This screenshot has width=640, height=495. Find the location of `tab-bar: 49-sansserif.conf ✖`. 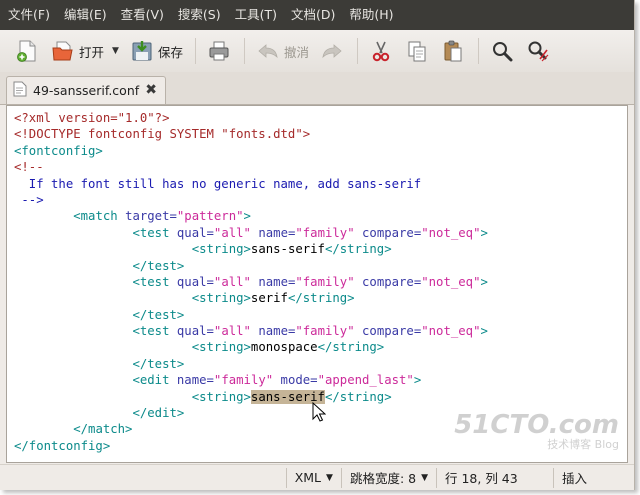

tab-bar: 49-sansserif.conf ✖ is located at coordinates (317, 88).